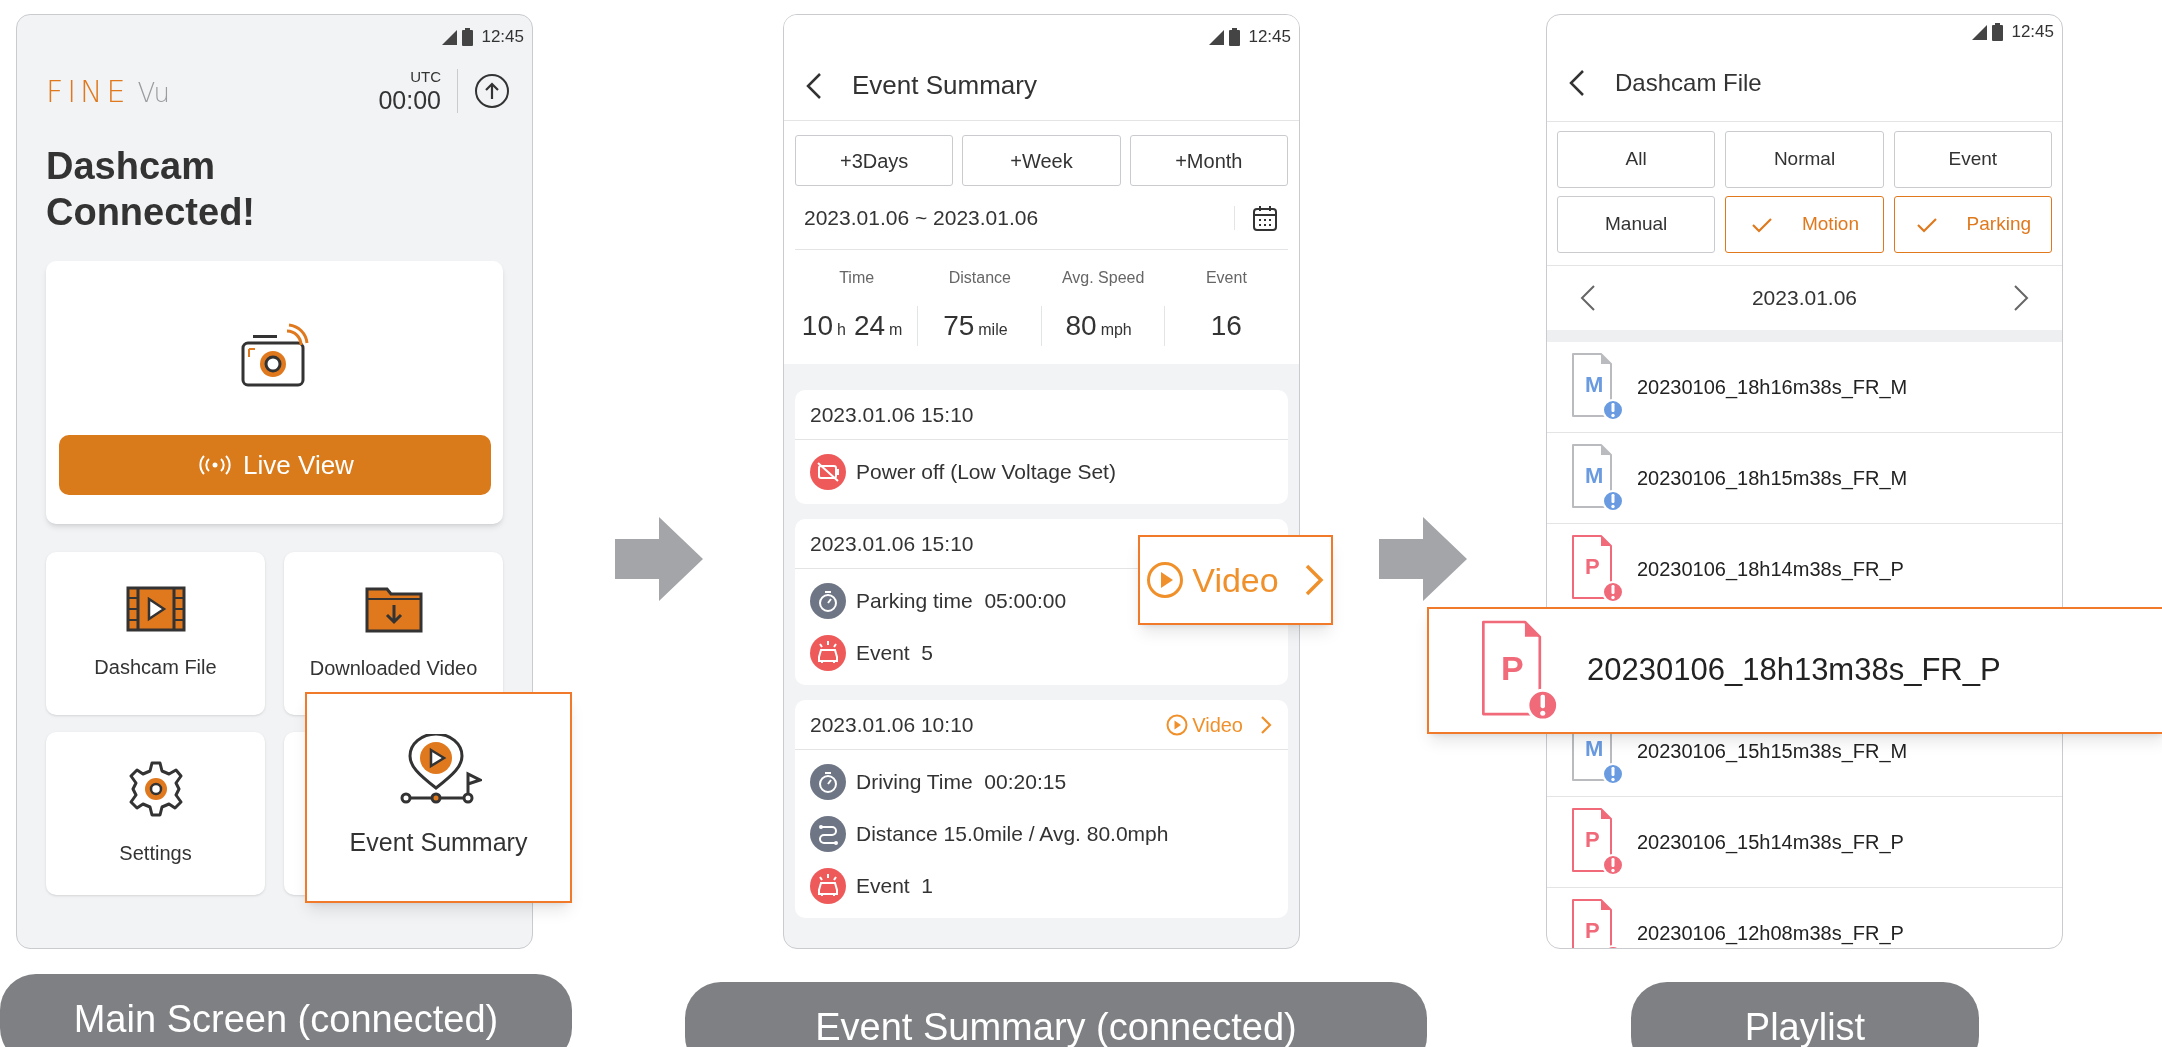 The height and width of the screenshot is (1047, 2162). Describe the element at coordinates (1041, 160) in the screenshot. I see `range-button: +Week` at that location.